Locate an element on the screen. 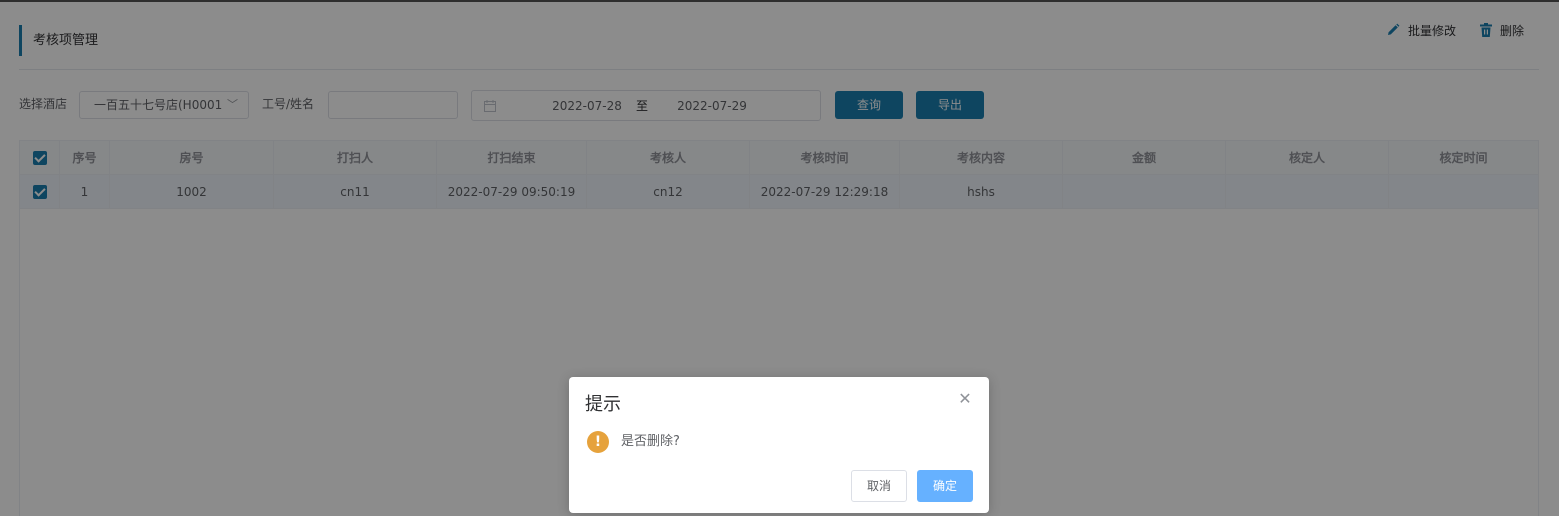 The height and width of the screenshot is (516, 1559). confirm-button: 确定 is located at coordinates (945, 486).